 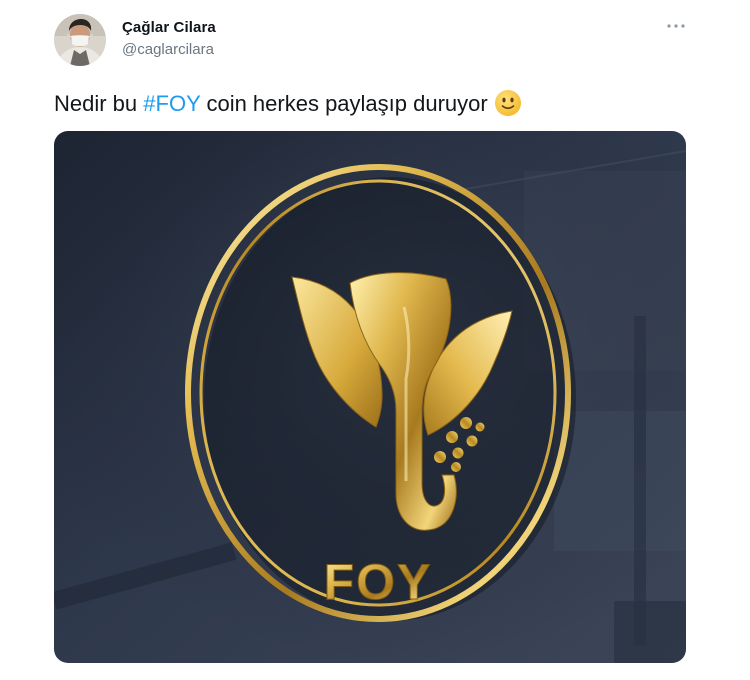 I want to click on author-handle: @caglarcilara, so click(x=168, y=49).